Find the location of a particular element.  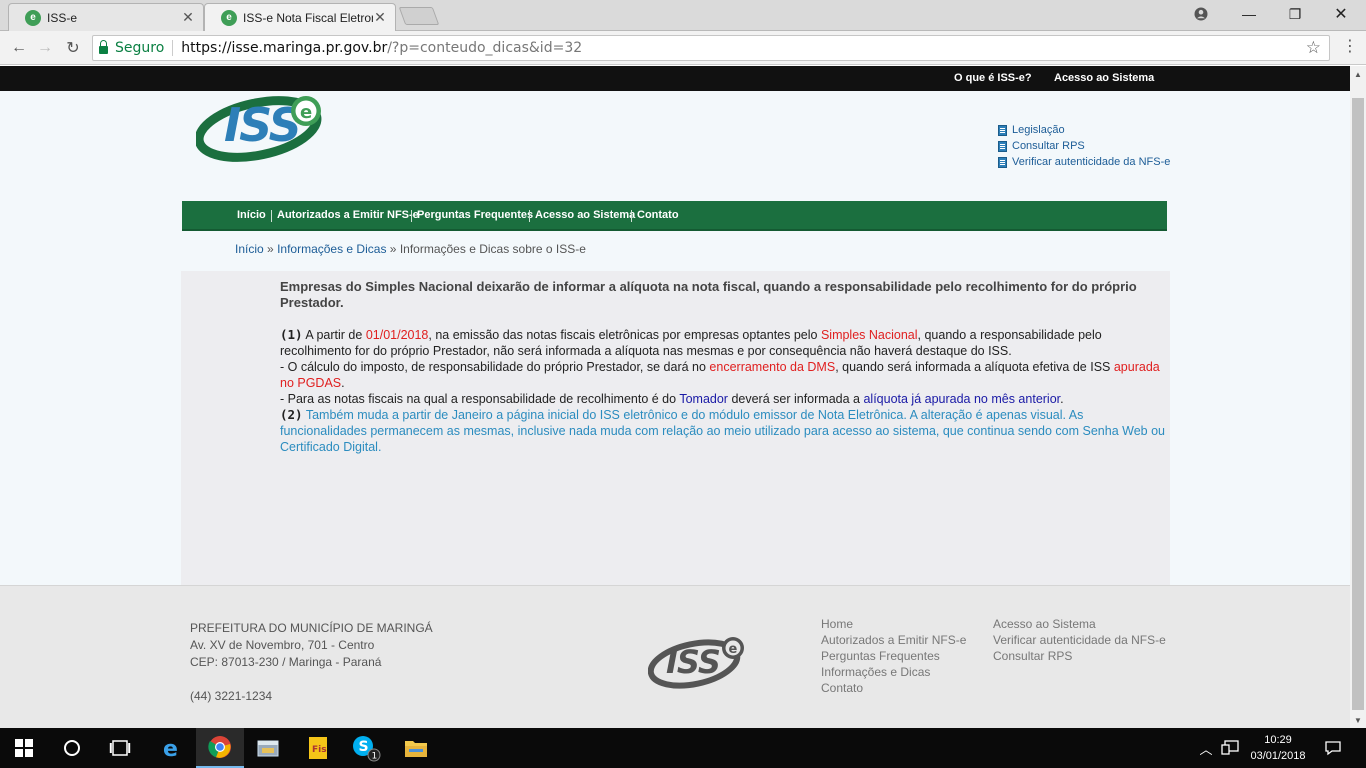

system-clock: 10:29 03/01/2018 is located at coordinates (1278, 748).